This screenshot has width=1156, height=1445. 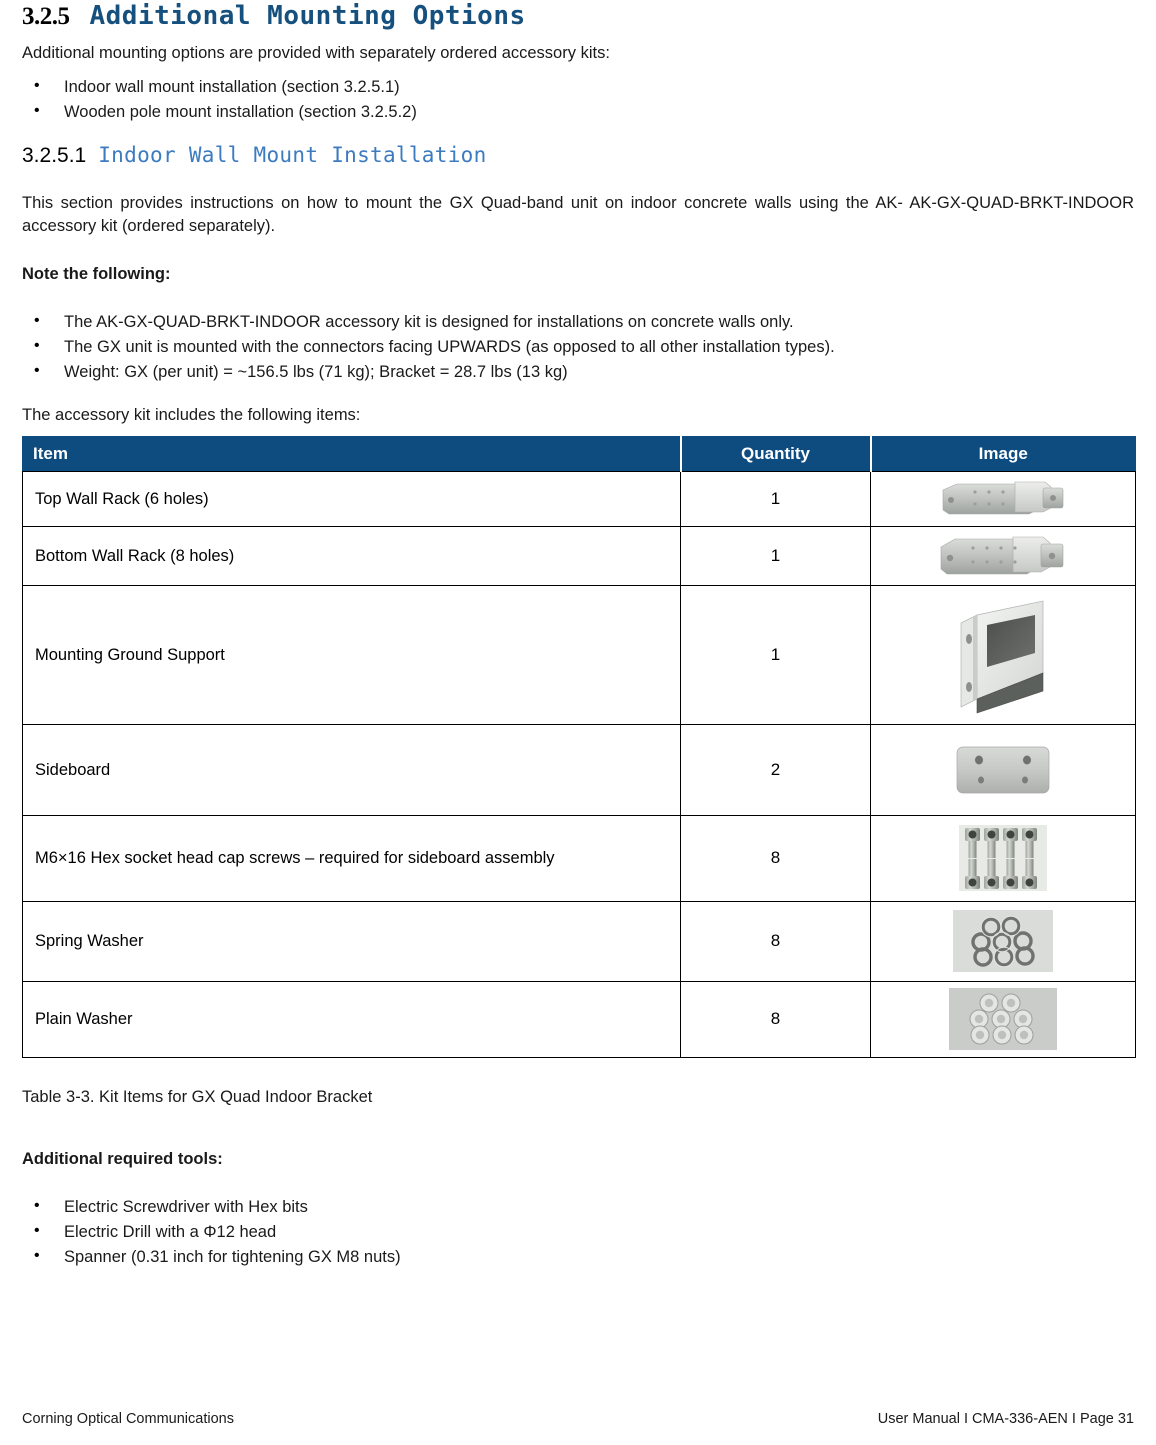 I want to click on hex-cap-screws-photo, so click(x=1003, y=858).